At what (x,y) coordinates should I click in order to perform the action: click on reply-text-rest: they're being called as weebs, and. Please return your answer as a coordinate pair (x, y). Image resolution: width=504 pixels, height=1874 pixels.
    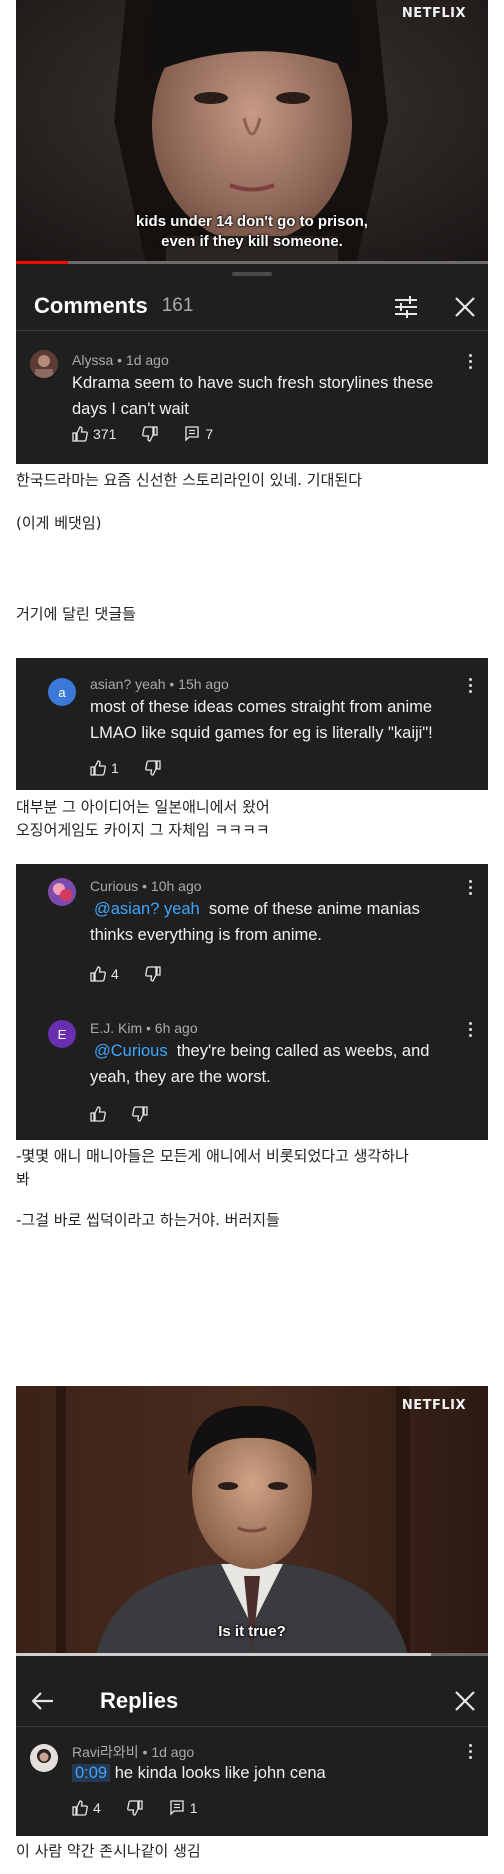
    Looking at the image, I should click on (303, 1051).